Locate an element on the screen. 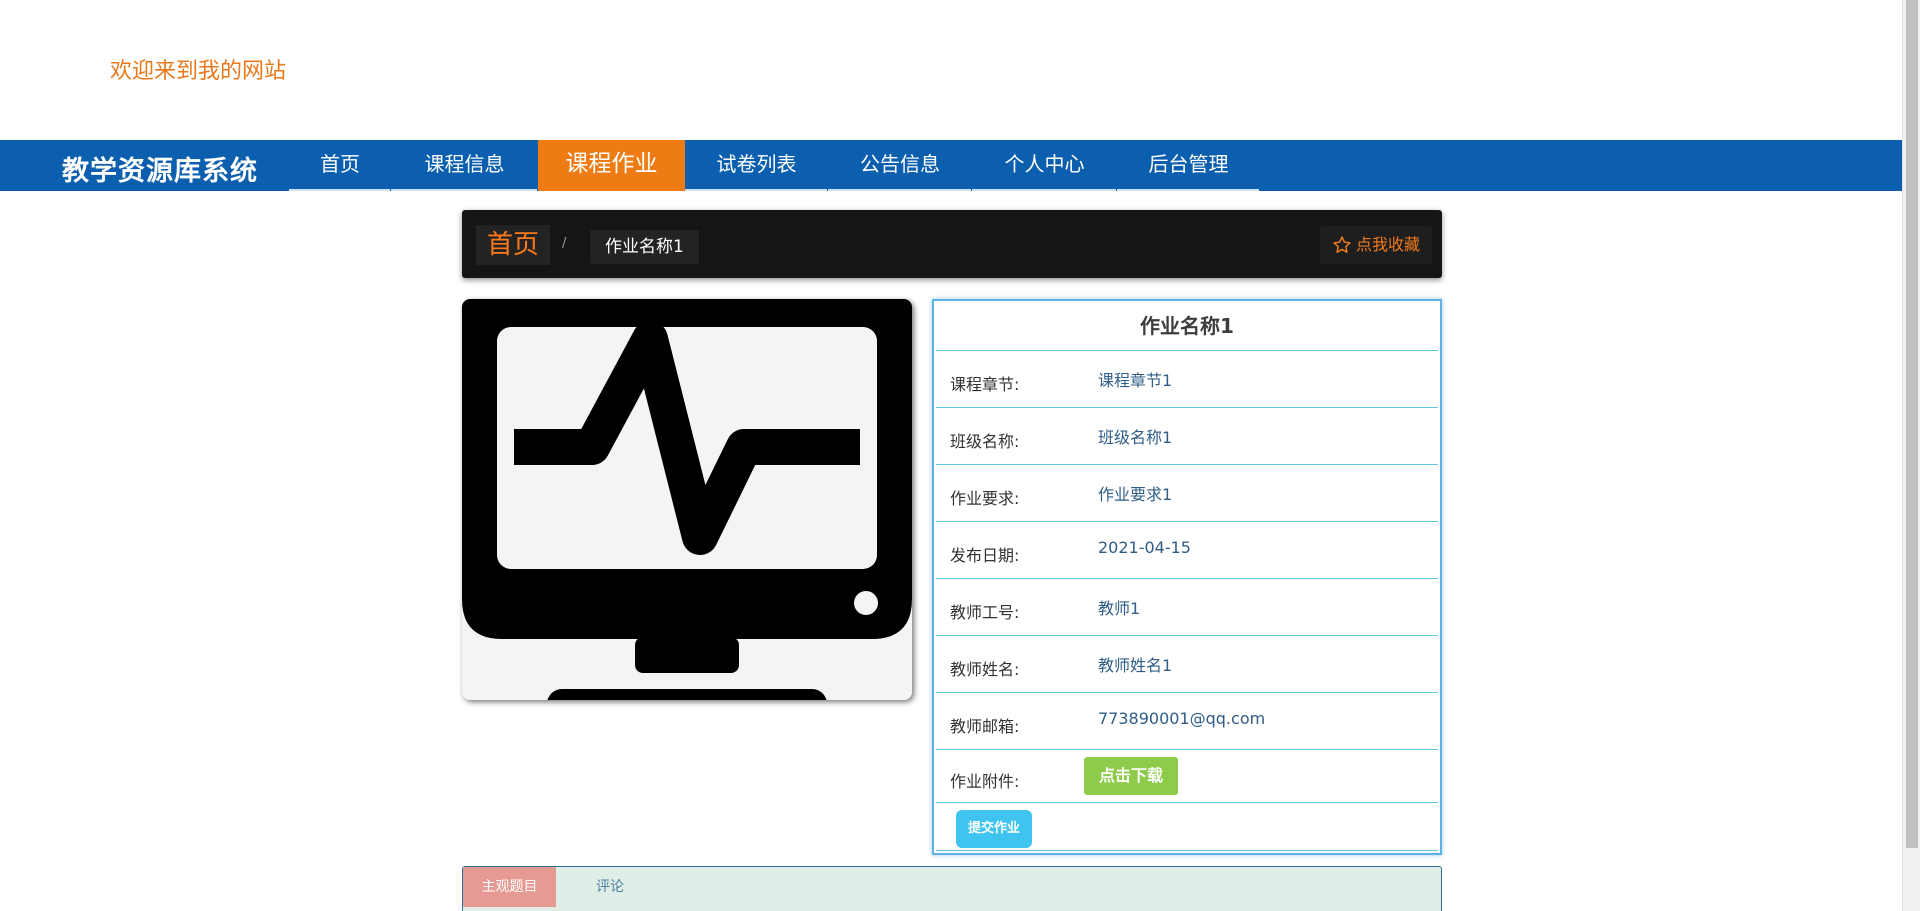  star-outline-icon is located at coordinates (1342, 244).